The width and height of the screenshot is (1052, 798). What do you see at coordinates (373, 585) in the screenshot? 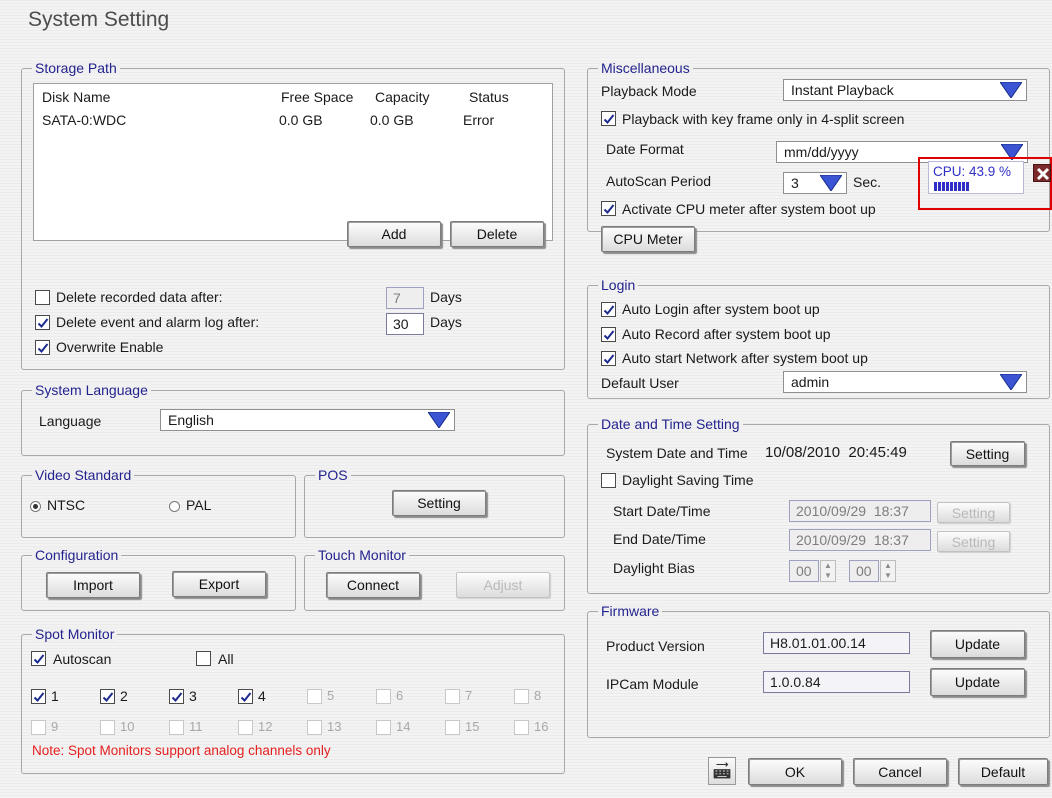
I see `touch-connect-button: Connect` at bounding box center [373, 585].